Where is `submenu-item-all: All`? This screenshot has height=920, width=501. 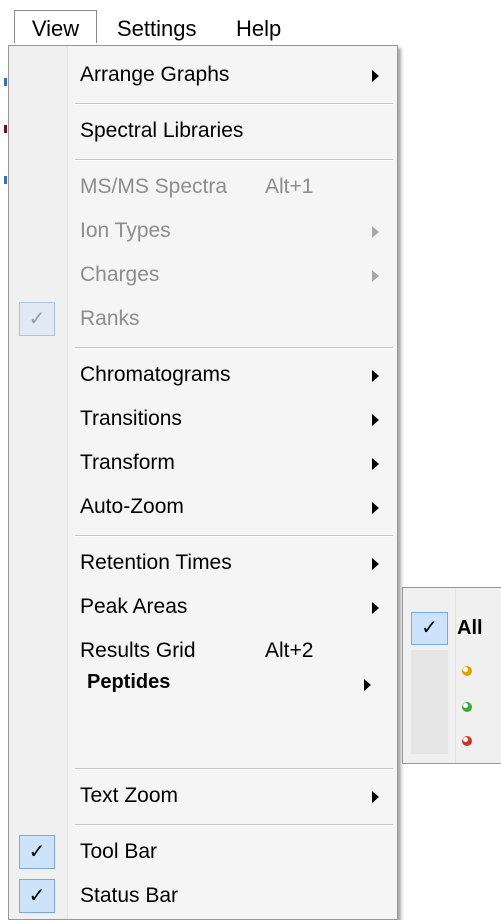
submenu-item-all: All is located at coordinates (470, 628).